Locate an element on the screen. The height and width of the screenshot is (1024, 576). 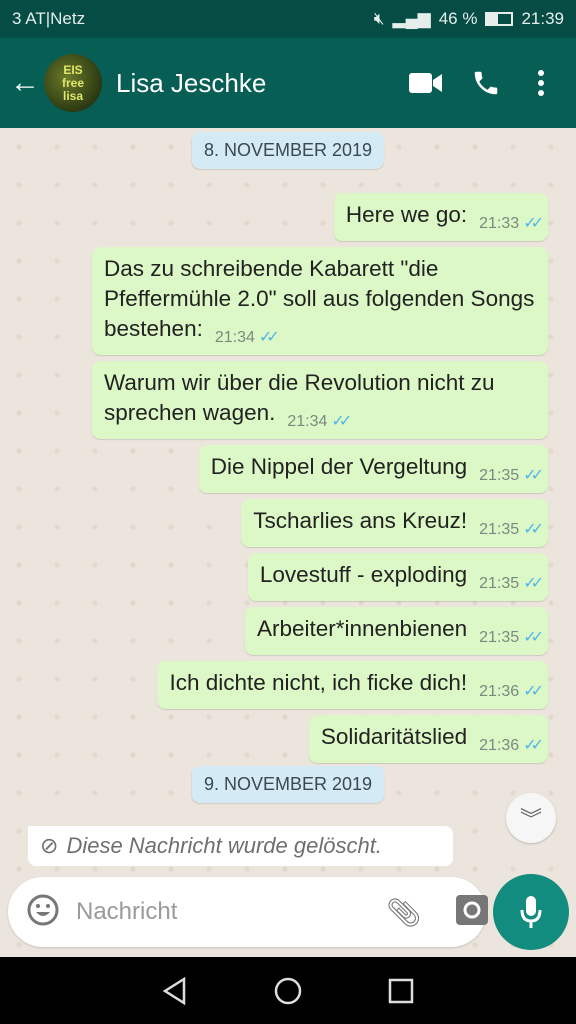
date-chip: 9. NOVEMBER 2019 is located at coordinates (288, 784).